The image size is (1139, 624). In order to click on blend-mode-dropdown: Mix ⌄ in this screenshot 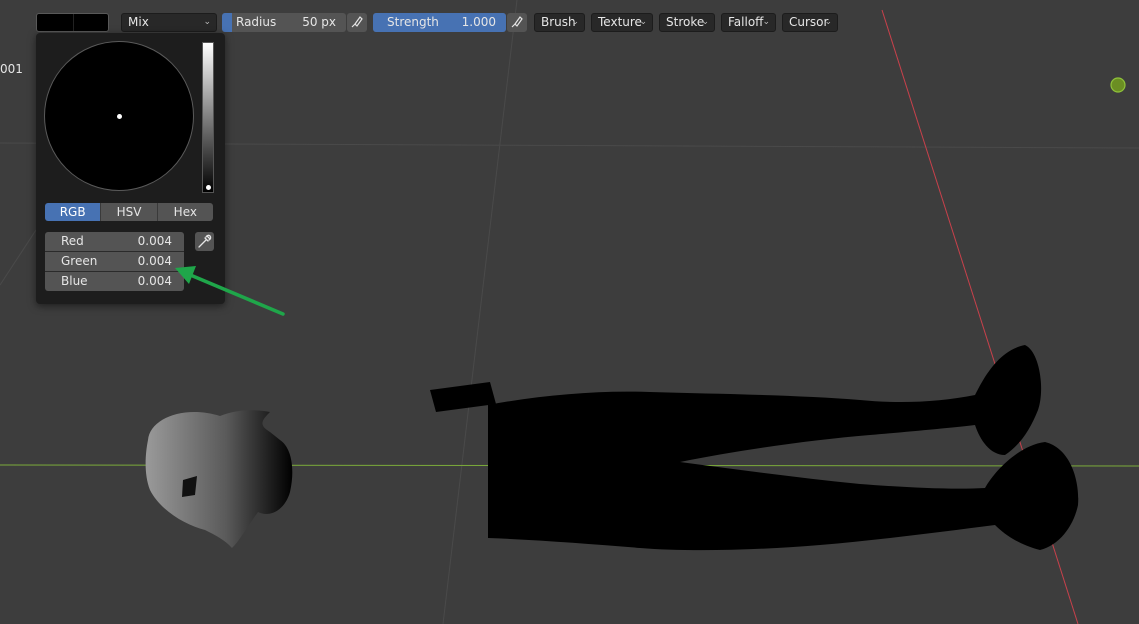, I will do `click(169, 22)`.